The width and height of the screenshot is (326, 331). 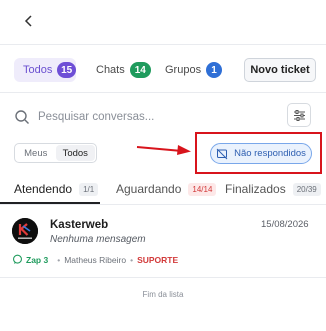 I want to click on filter-chats-label: Chats, so click(x=110, y=70).